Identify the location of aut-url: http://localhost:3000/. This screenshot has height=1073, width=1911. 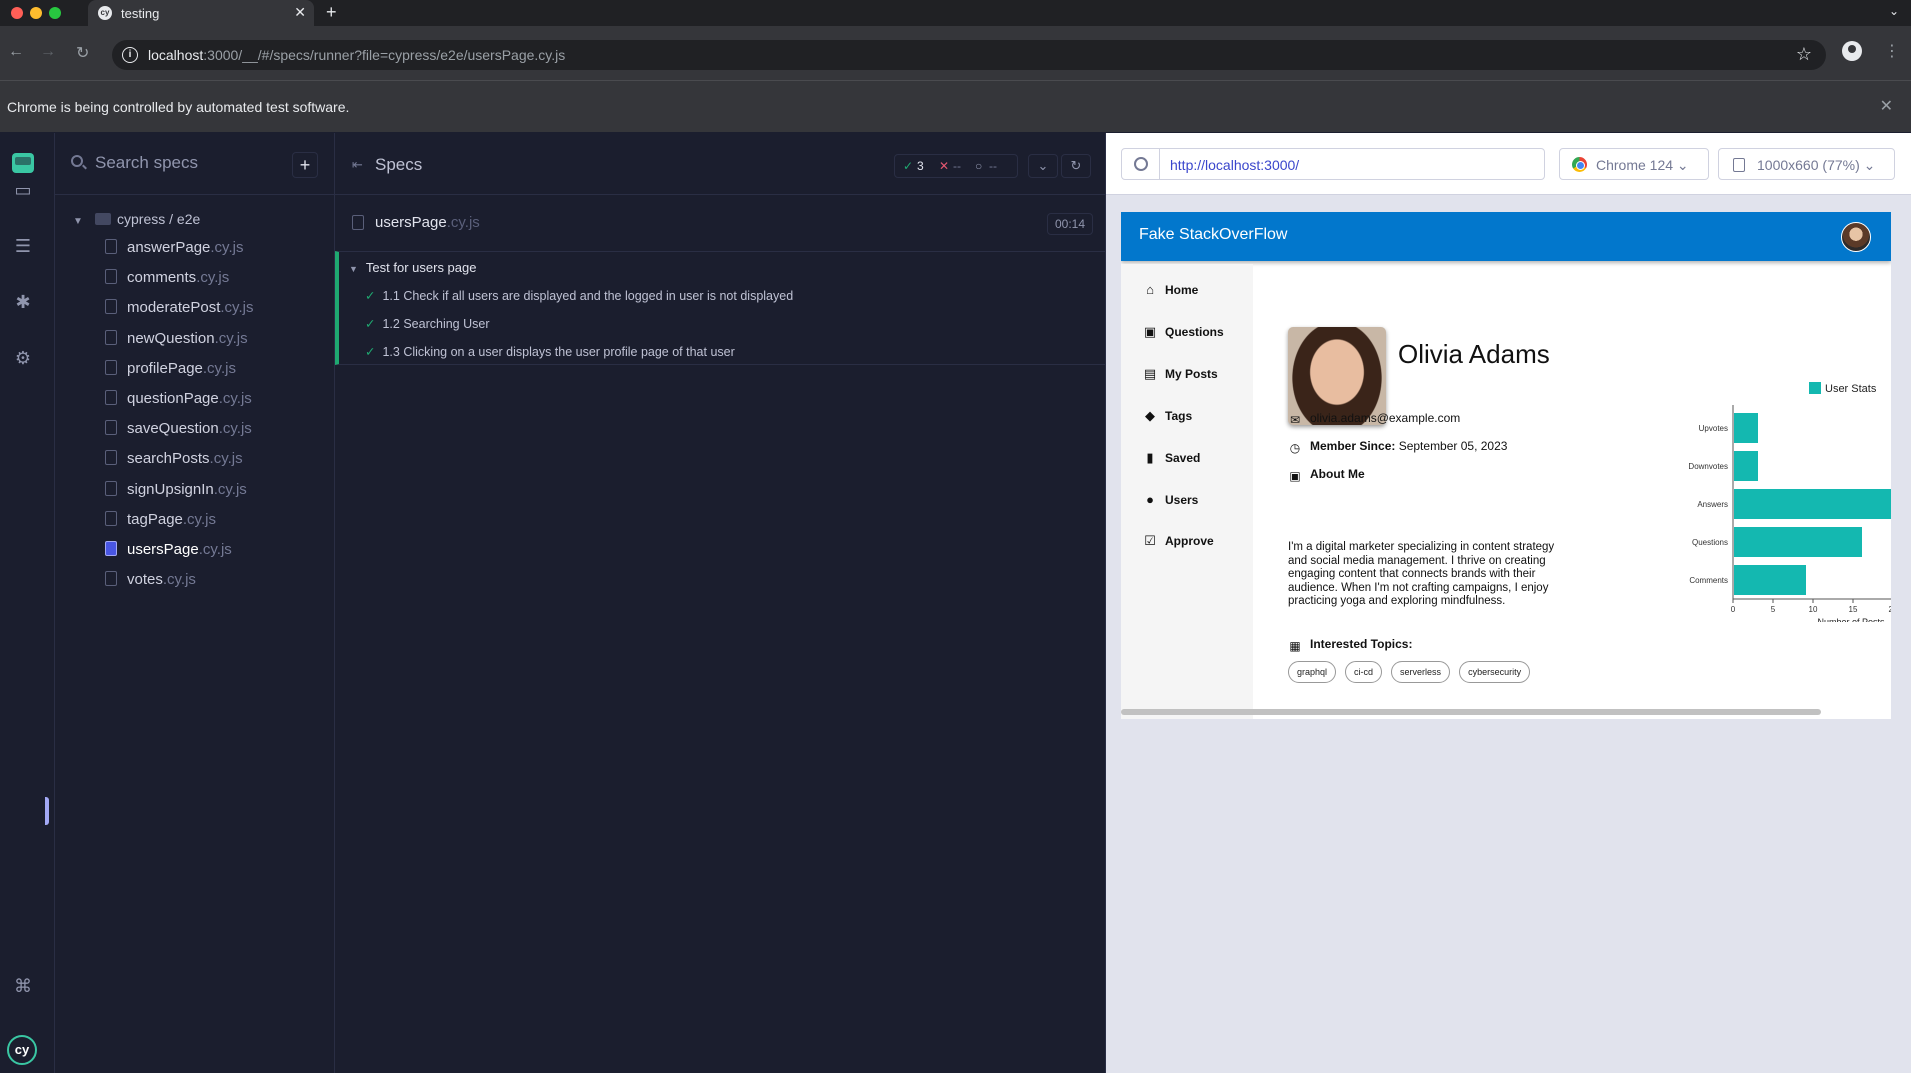
(1234, 165).